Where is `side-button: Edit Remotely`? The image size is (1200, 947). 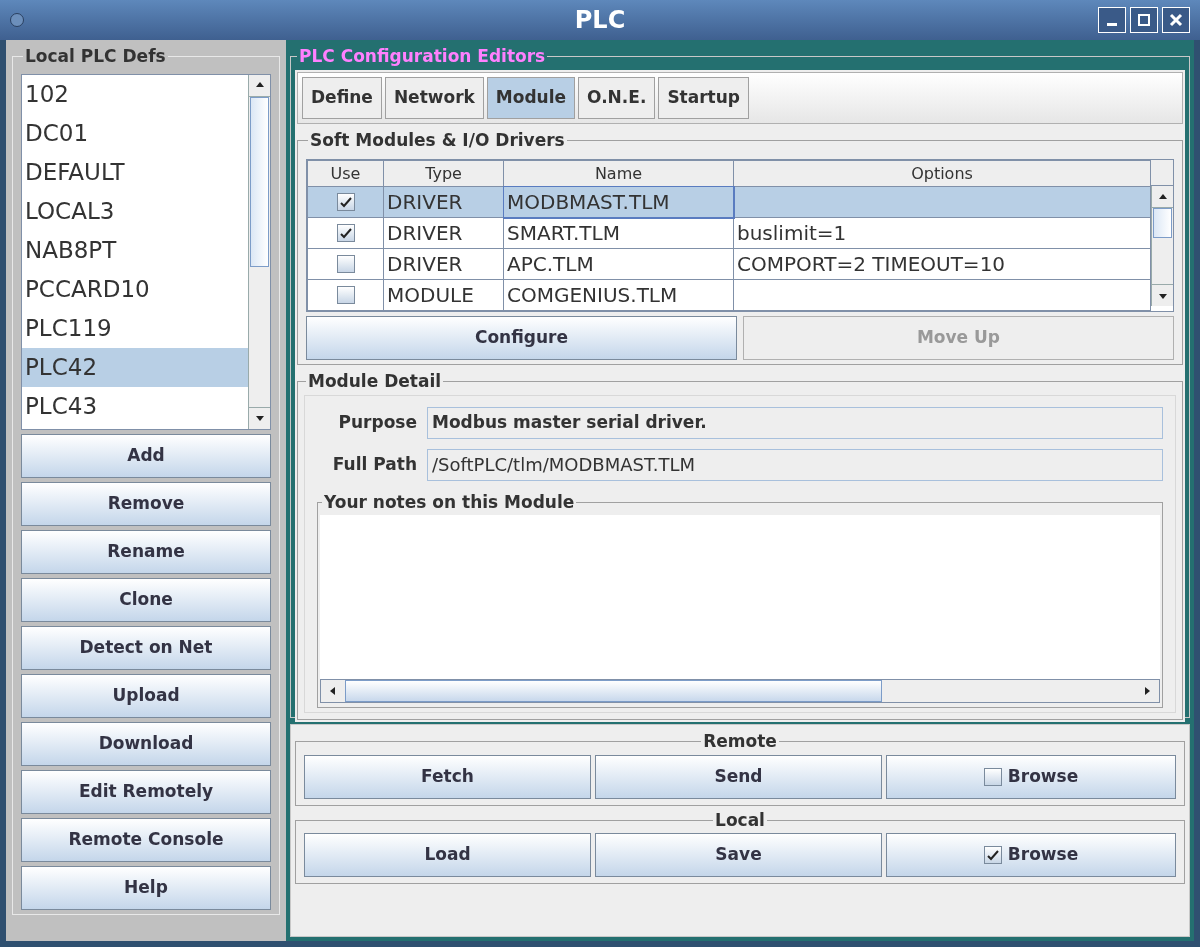 side-button: Edit Remotely is located at coordinates (146, 791).